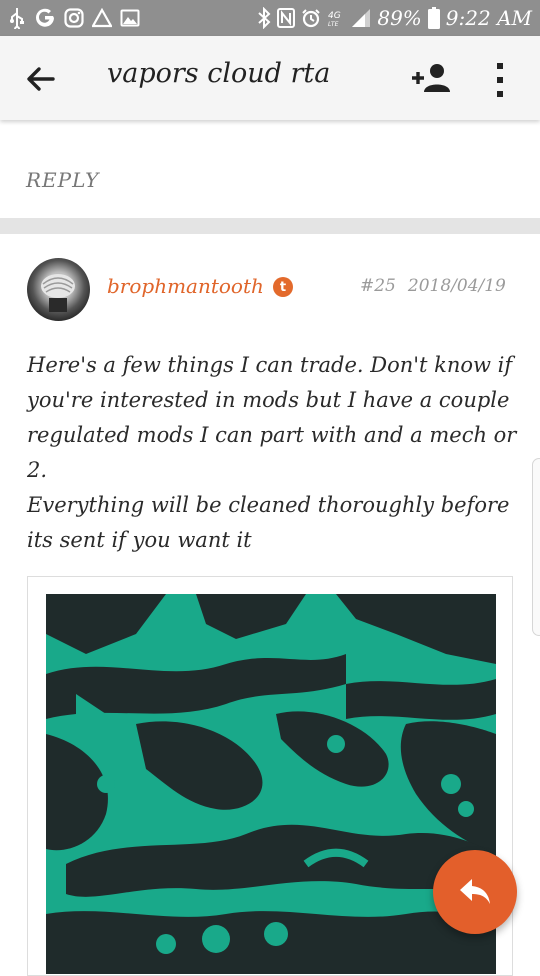  What do you see at coordinates (399, 18) in the screenshot?
I see `battery-percent: 89%` at bounding box center [399, 18].